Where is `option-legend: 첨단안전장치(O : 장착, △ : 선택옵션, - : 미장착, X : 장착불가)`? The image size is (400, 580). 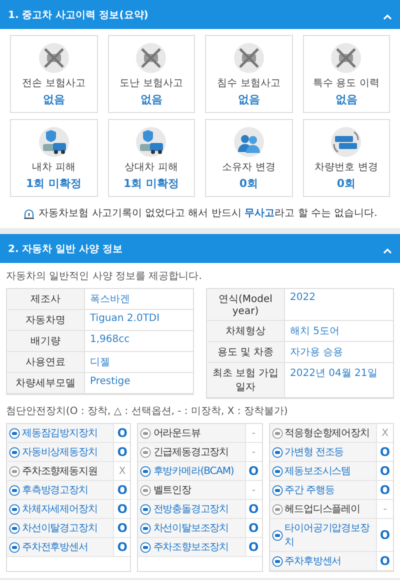
option-legend: 첨단안전장치(O : 장착, △ : 선택옵션, - : 미장착, X : 장착불가) is located at coordinates (200, 411).